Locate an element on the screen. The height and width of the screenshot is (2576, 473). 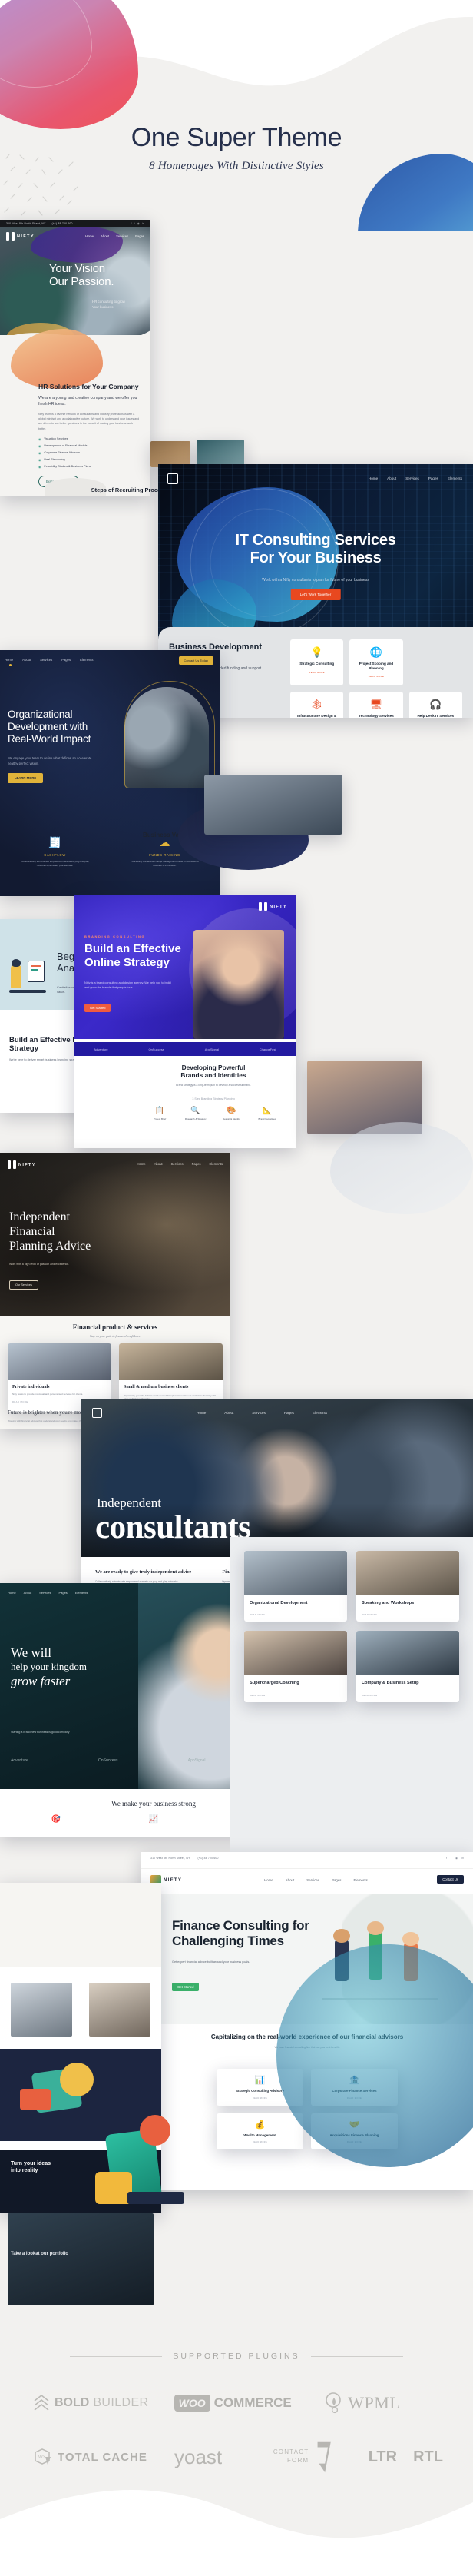
plugin-contact-form-7: CONTACT FORM is located at coordinates (293, 2457).